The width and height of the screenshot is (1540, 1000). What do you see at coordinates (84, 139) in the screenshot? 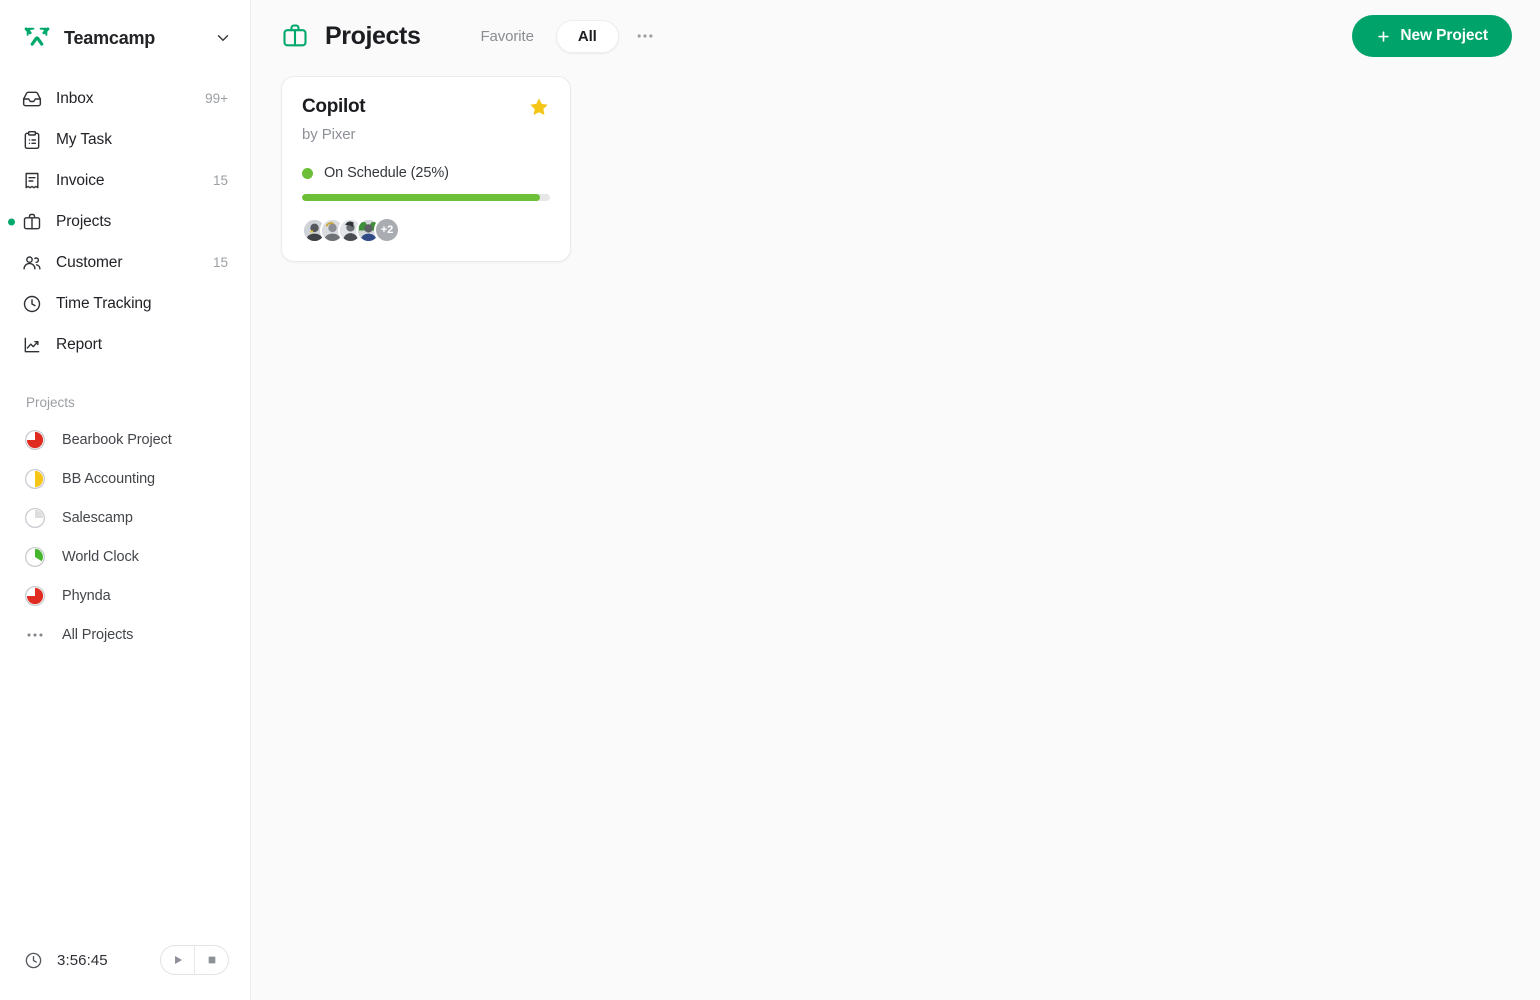
I see `sidebar-item-label: My Task` at bounding box center [84, 139].